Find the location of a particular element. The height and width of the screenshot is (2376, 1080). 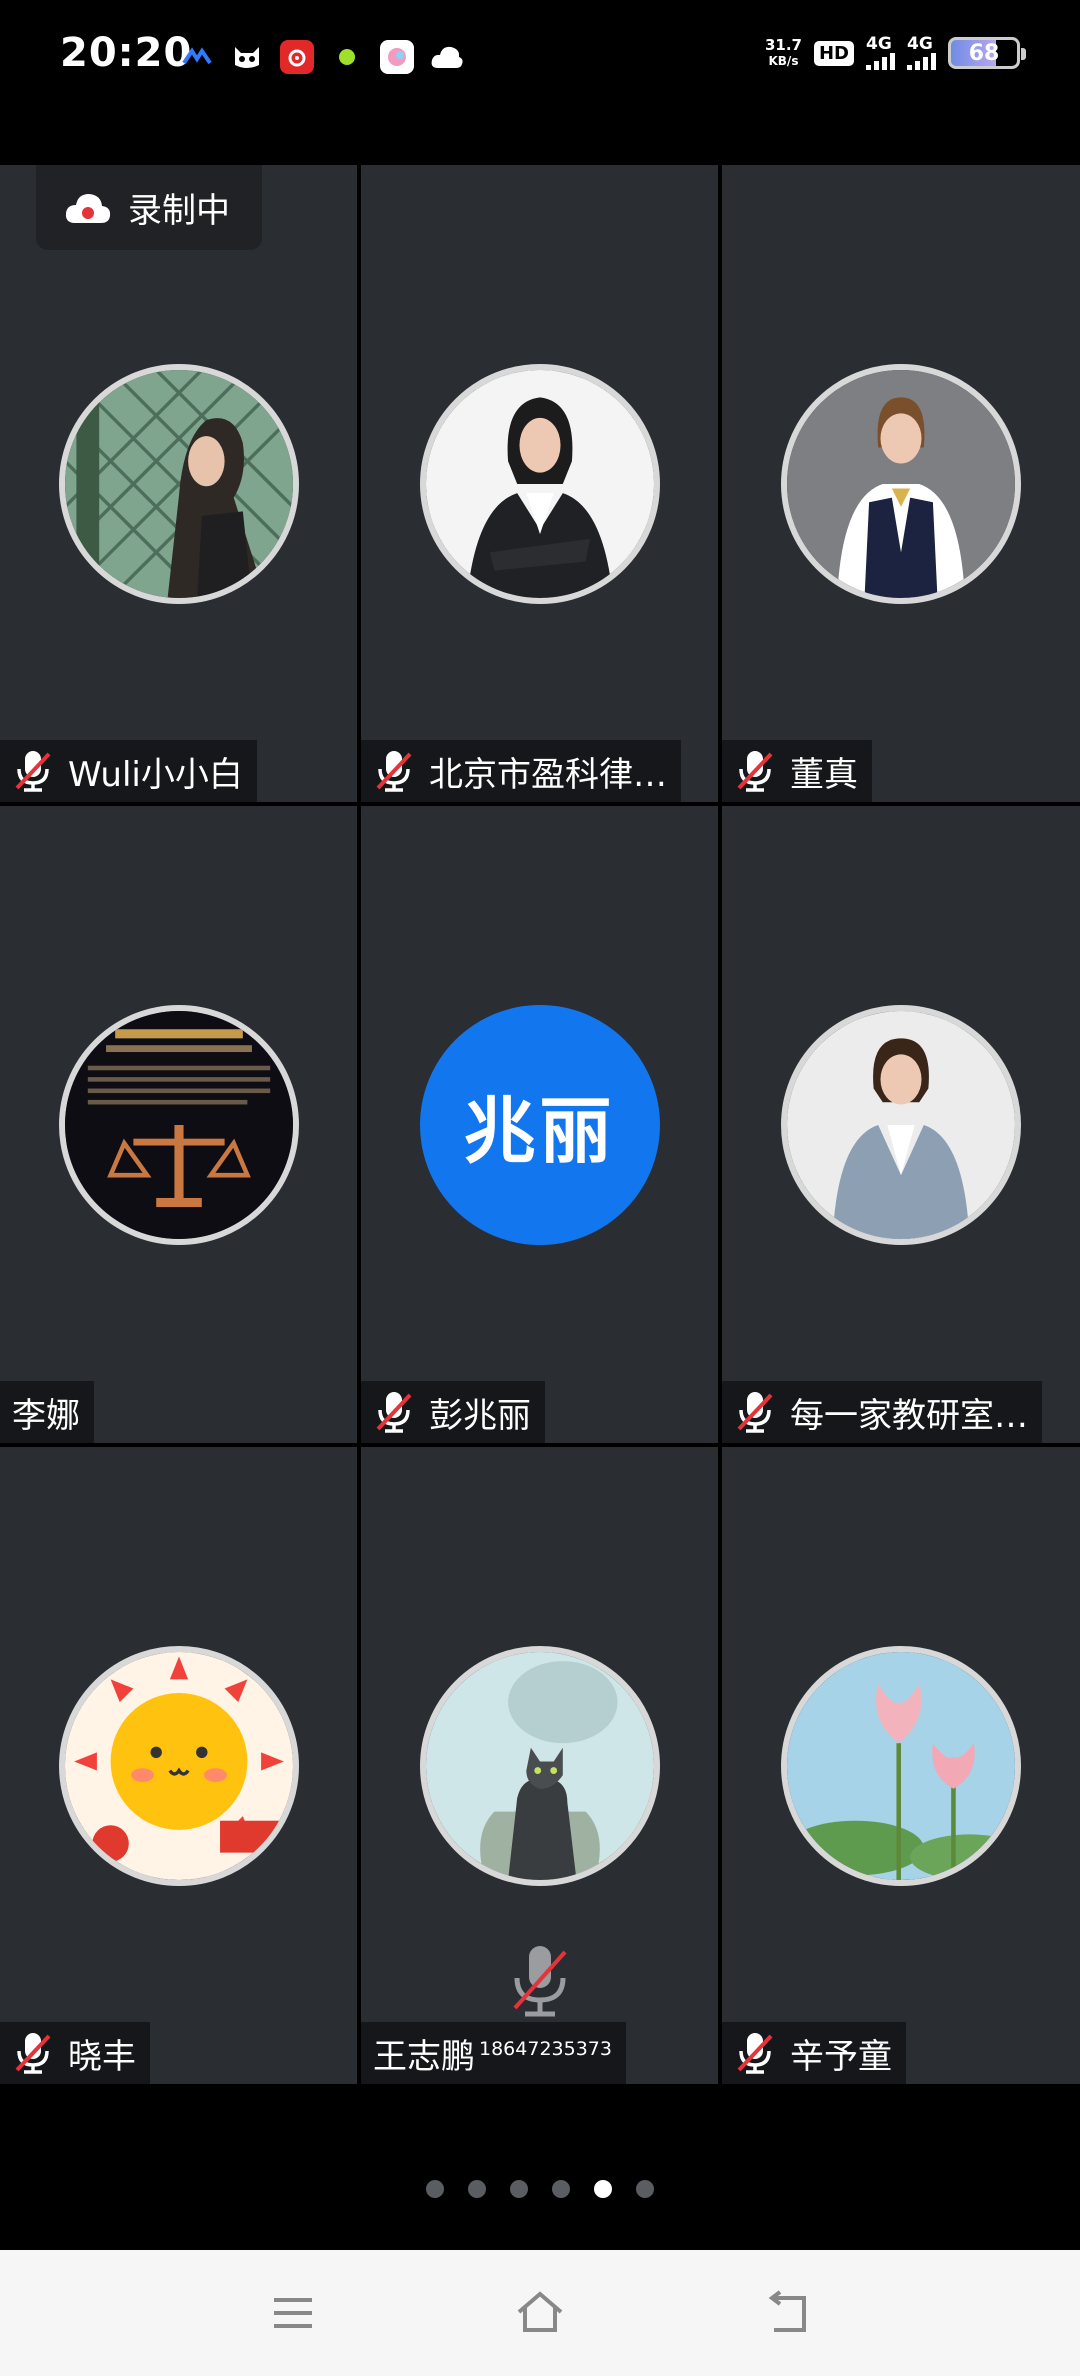

avatar-cat-tiger is located at coordinates (539, 1765).